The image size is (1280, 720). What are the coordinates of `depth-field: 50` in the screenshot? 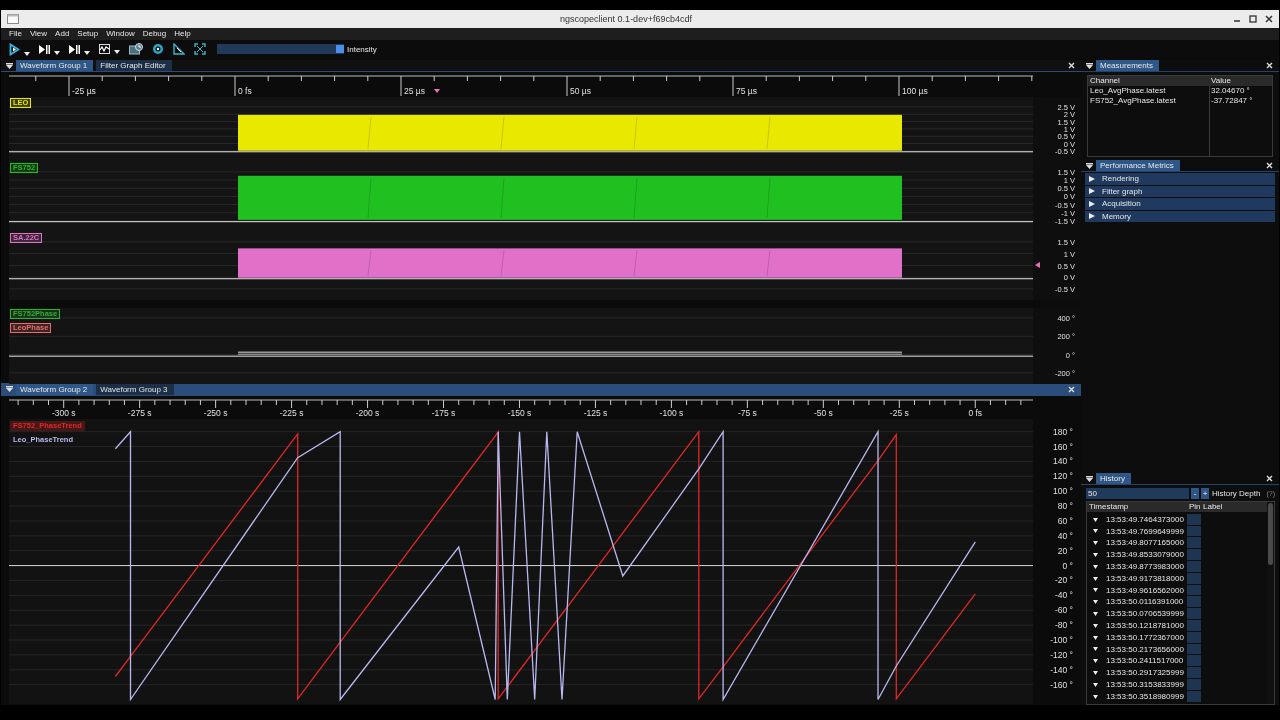 It's located at (1137, 493).